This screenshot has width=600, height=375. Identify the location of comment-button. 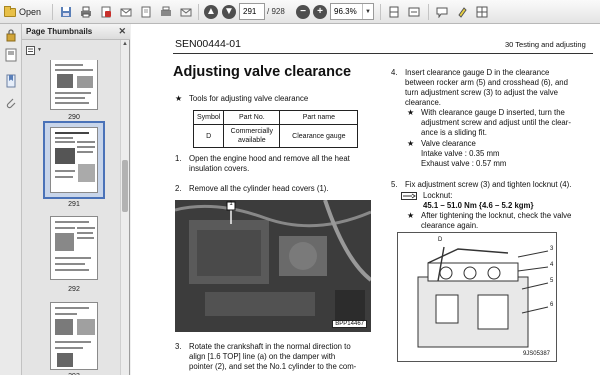
(442, 12).